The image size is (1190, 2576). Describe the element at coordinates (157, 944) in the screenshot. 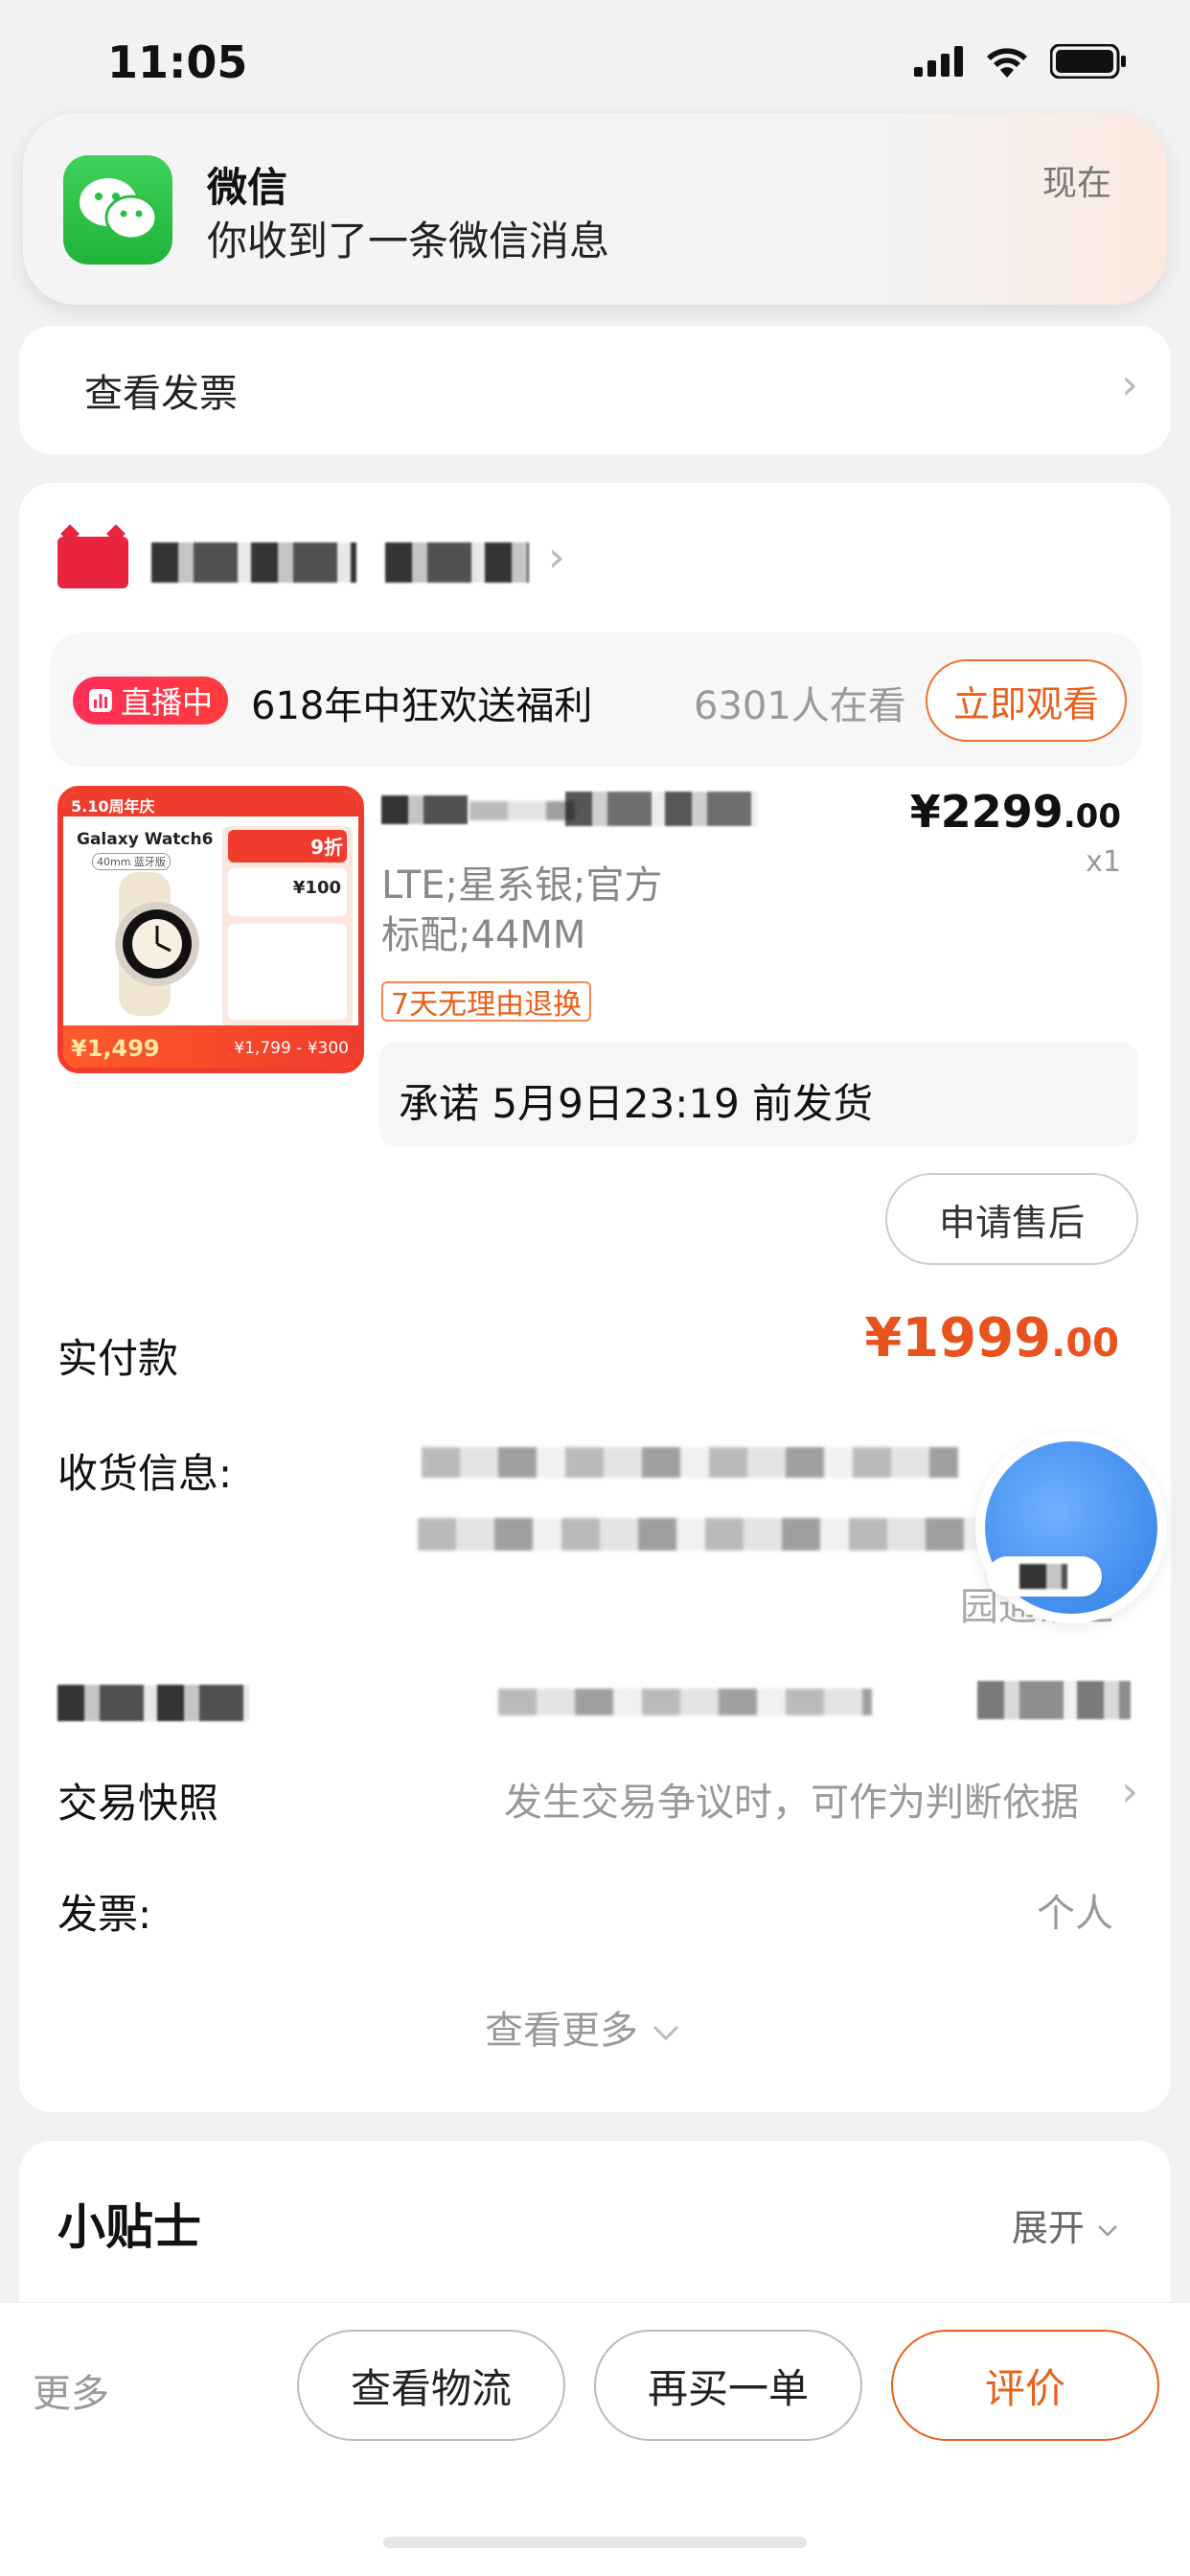

I see `watch-illustration` at that location.